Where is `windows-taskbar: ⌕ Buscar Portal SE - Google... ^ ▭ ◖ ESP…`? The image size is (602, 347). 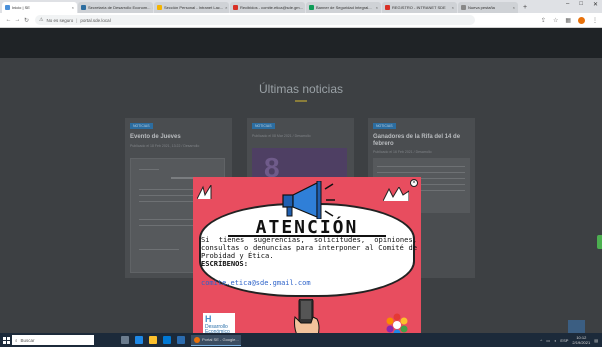 windows-taskbar: ⌕ Buscar Portal SE - Google... ^ ▭ ◖ ESP… is located at coordinates (301, 340).